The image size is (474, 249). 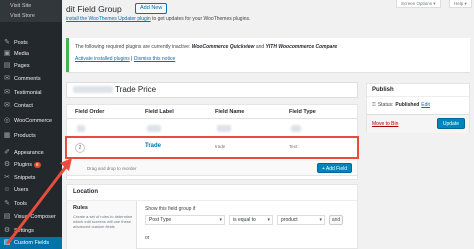 What do you see at coordinates (154, 59) in the screenshot?
I see `dismiss-notice-link: Dismiss this notice` at bounding box center [154, 59].